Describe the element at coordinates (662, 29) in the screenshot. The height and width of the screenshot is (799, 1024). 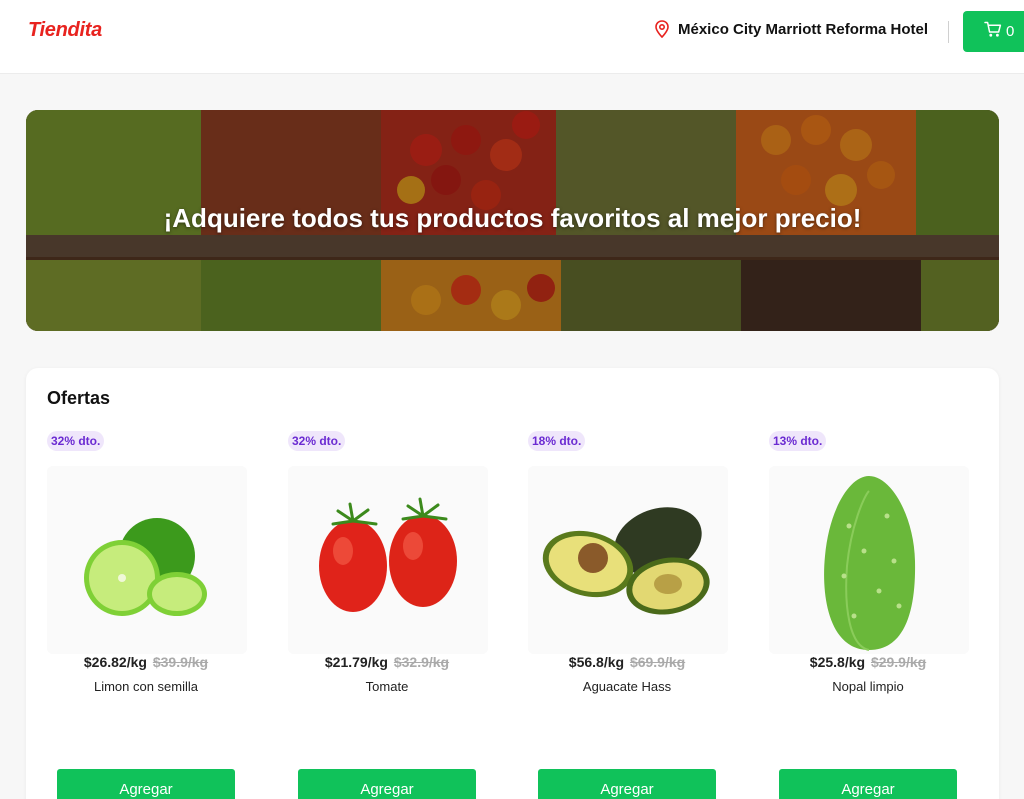
I see `map-pin-icon` at that location.